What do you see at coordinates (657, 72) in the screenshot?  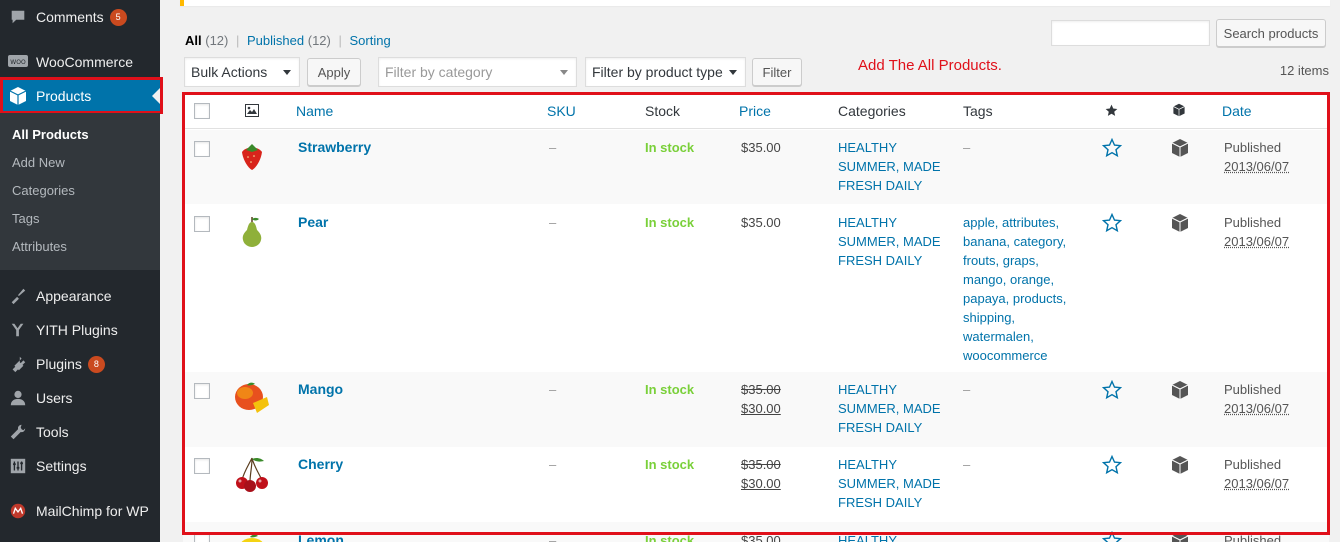 I see `product-type-value: Filter by product type` at bounding box center [657, 72].